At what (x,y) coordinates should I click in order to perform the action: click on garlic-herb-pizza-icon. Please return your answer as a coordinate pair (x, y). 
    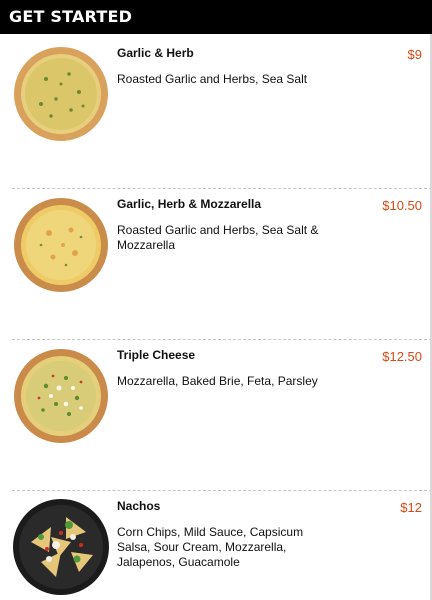
    Looking at the image, I should click on (61, 94).